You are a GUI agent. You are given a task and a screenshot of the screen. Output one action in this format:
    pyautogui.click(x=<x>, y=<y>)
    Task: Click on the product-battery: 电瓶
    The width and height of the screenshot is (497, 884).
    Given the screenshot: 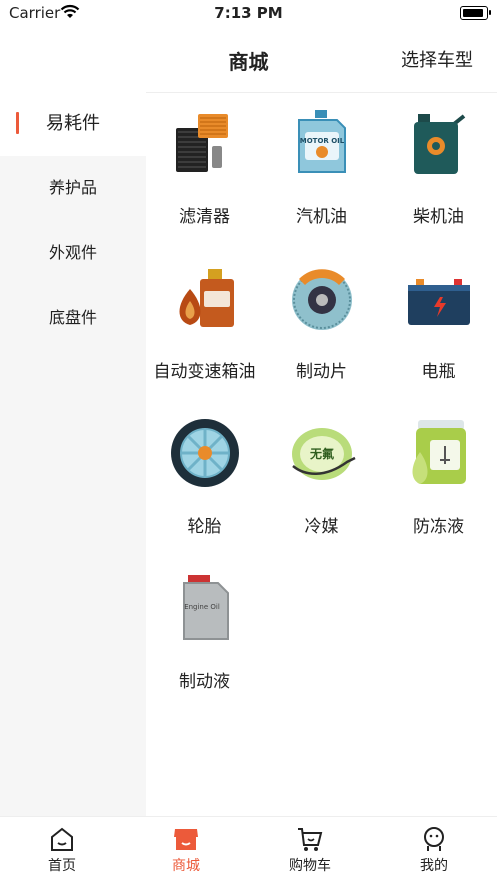 What is the action you would take?
    pyautogui.click(x=438, y=322)
    